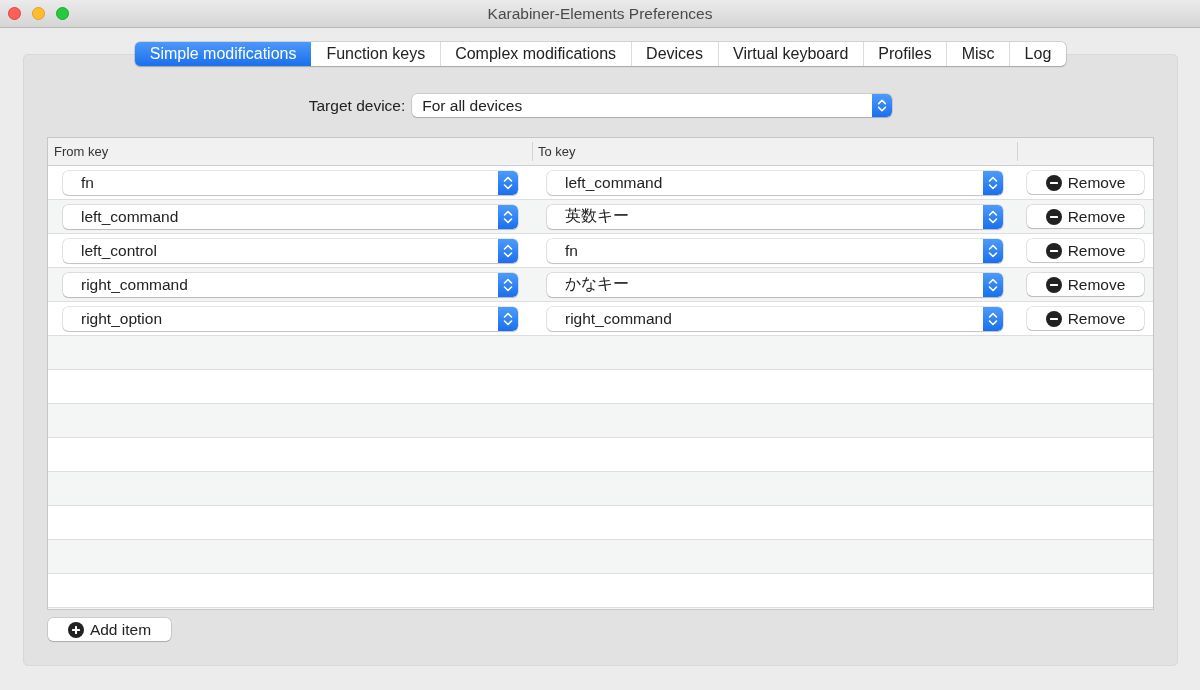 Image resolution: width=1200 pixels, height=690 pixels. I want to click on to-key-dropdown: right_command, so click(775, 318).